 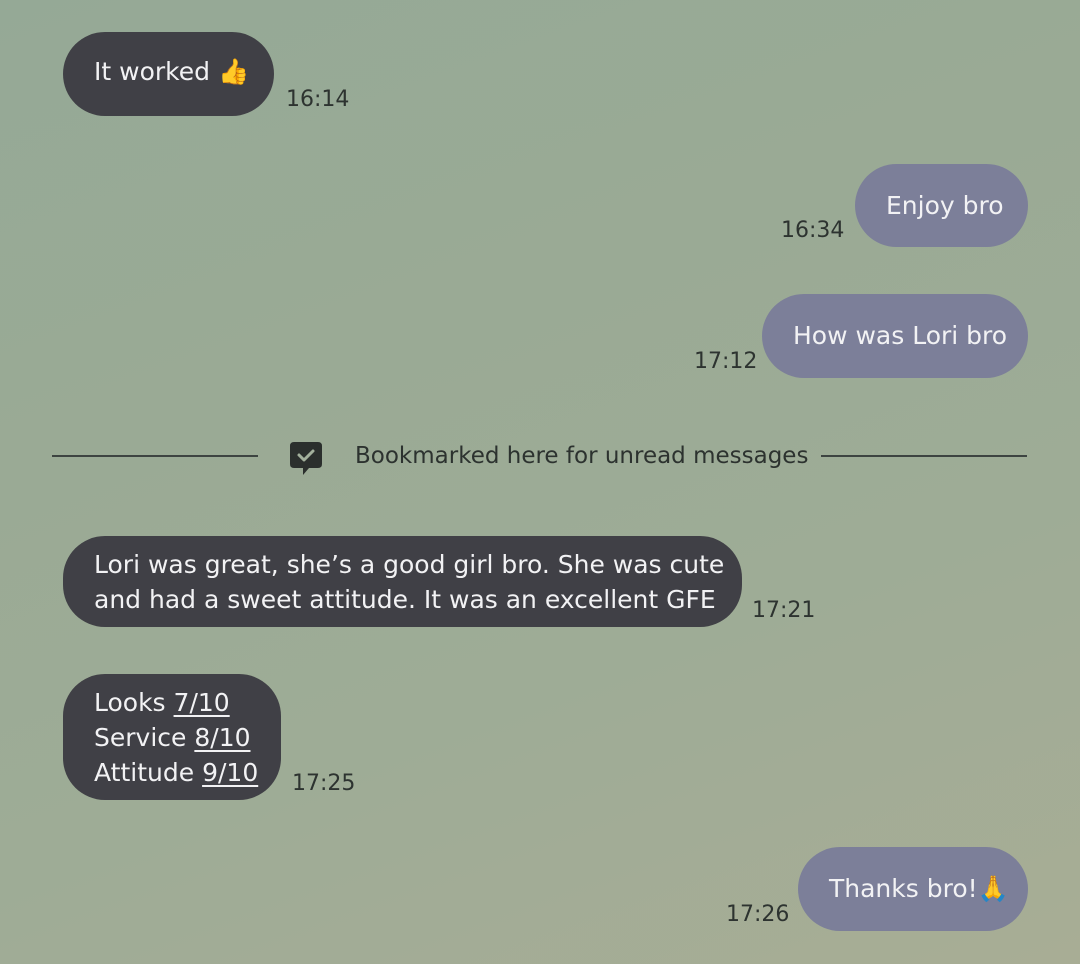 What do you see at coordinates (945, 205) in the screenshot?
I see `message-text: Enjoy bro` at bounding box center [945, 205].